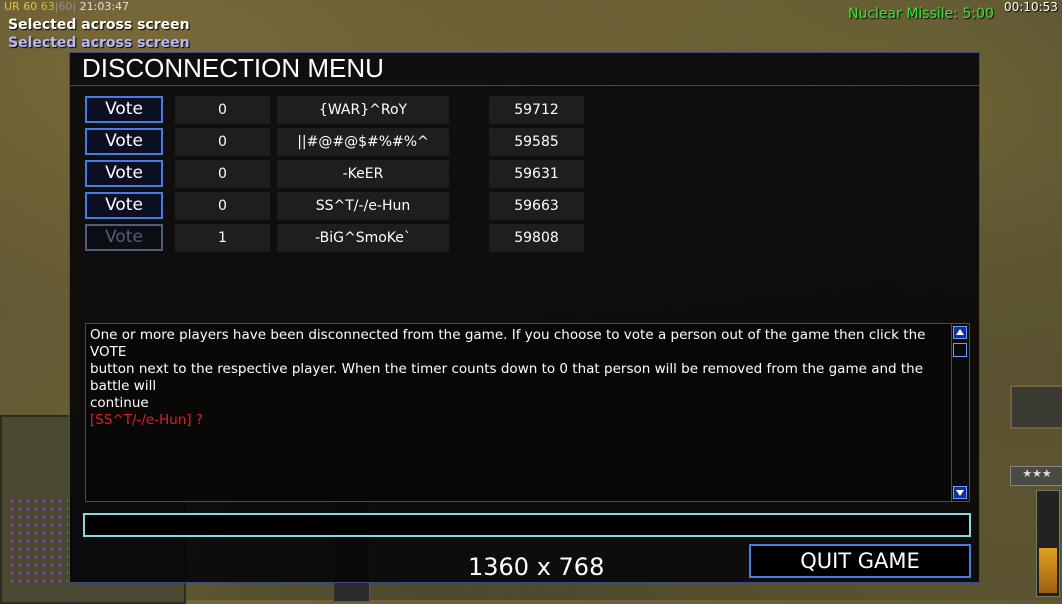 This screenshot has width=1062, height=604. Describe the element at coordinates (536, 238) in the screenshot. I see `player-ping: 59808` at that location.